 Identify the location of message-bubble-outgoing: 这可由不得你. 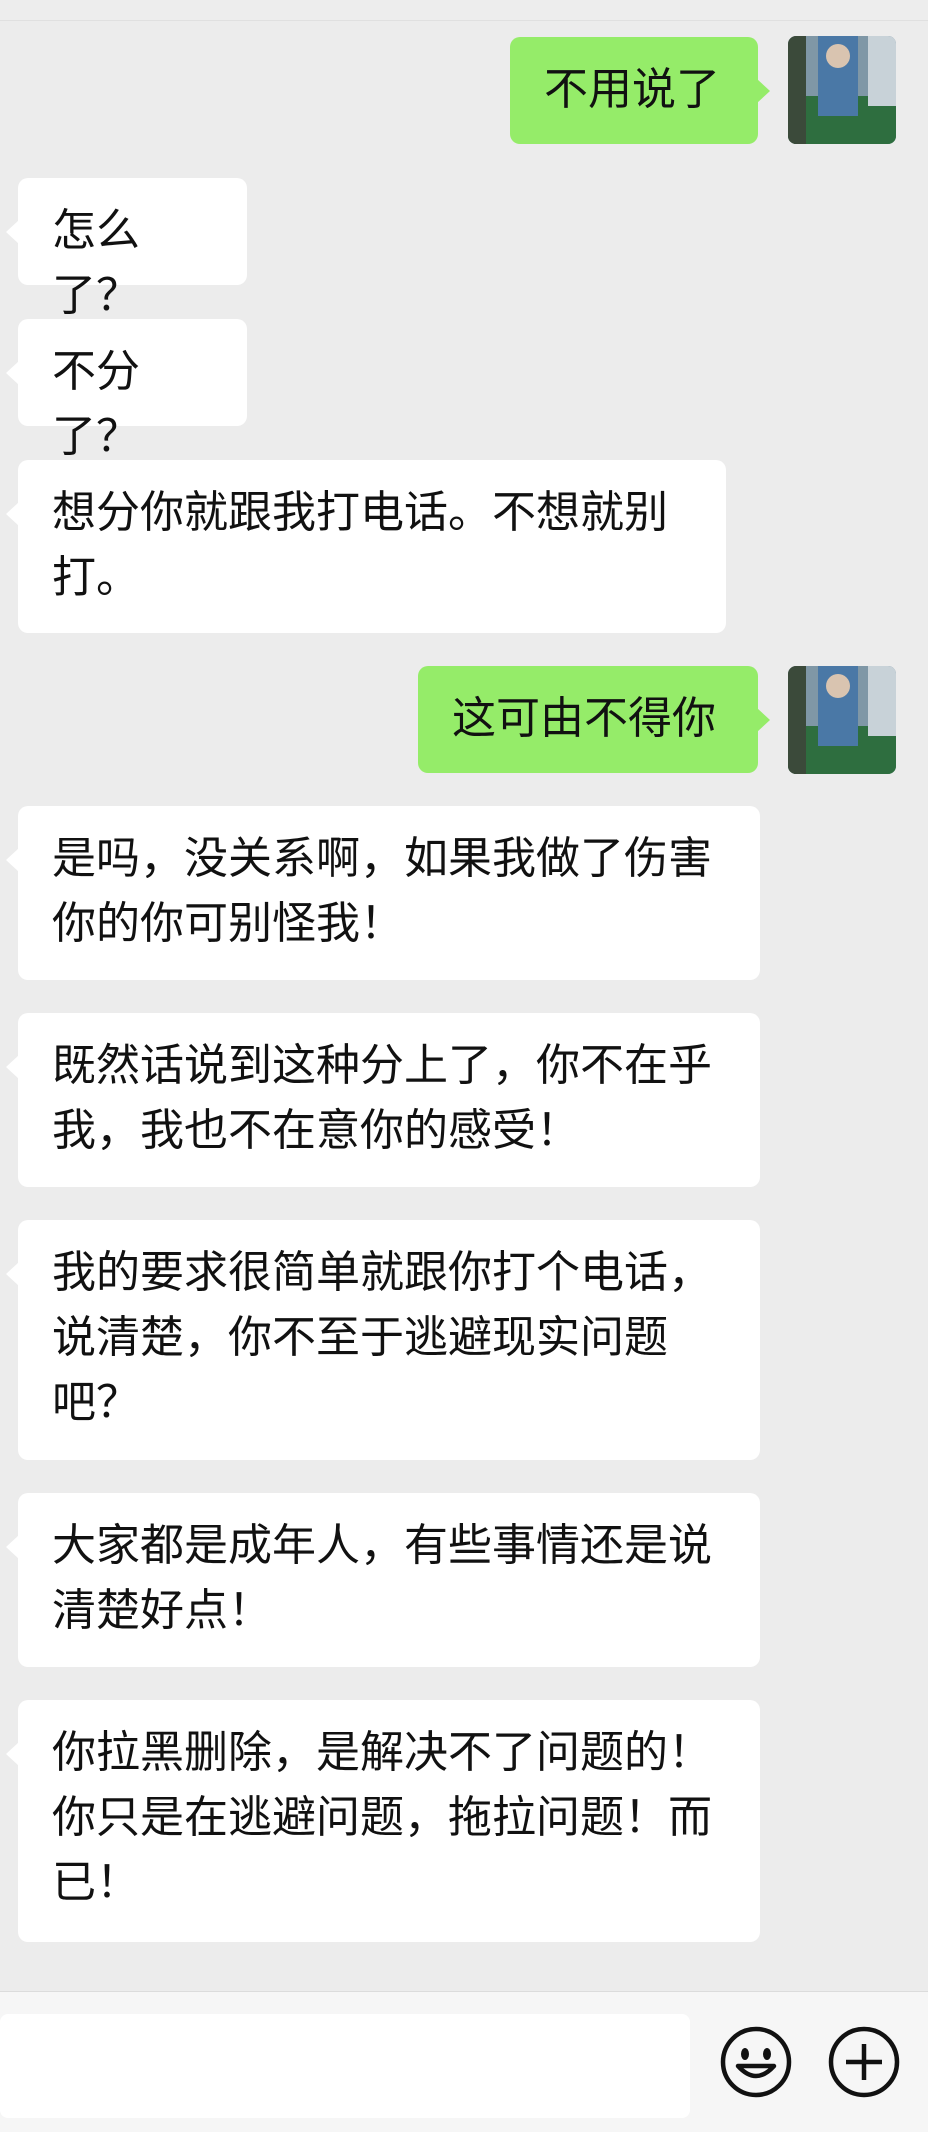
(594, 719).